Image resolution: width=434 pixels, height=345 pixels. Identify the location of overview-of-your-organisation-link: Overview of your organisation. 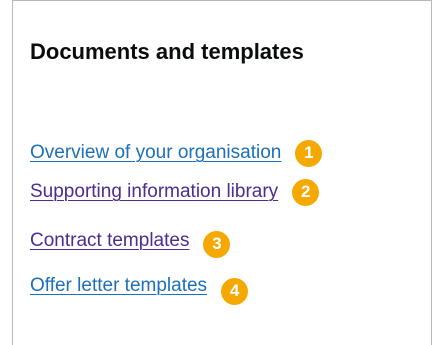
(155, 153).